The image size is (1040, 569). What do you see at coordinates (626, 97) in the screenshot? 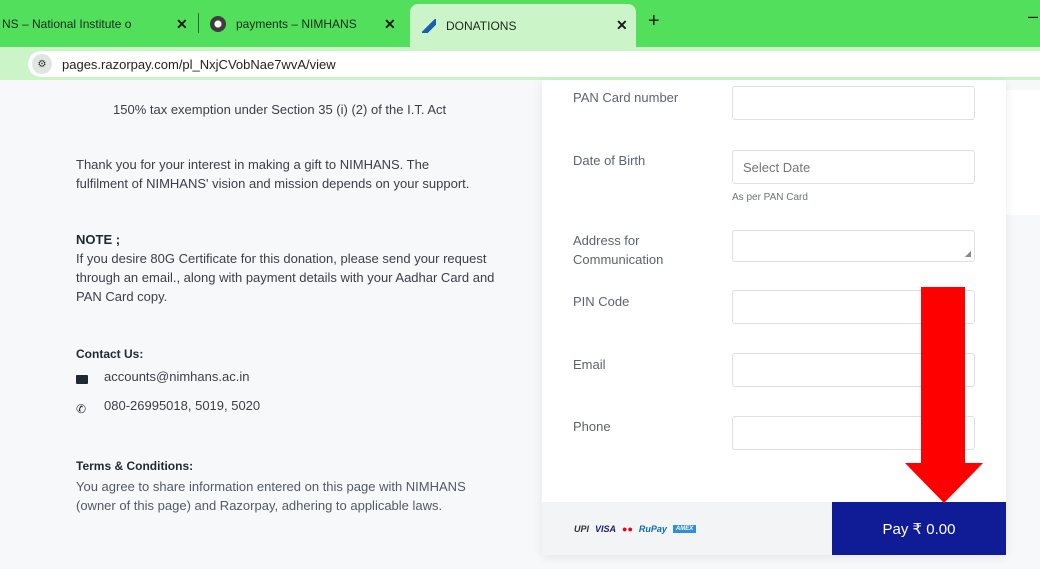
I see `pan-label: PAN Card number` at bounding box center [626, 97].